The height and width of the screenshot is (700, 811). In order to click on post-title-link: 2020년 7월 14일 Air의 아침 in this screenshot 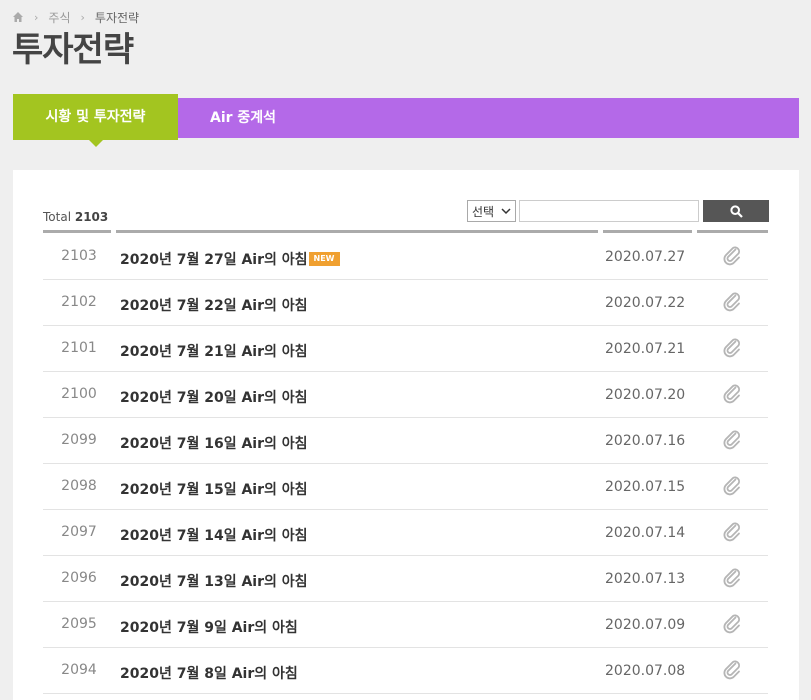, I will do `click(214, 535)`.